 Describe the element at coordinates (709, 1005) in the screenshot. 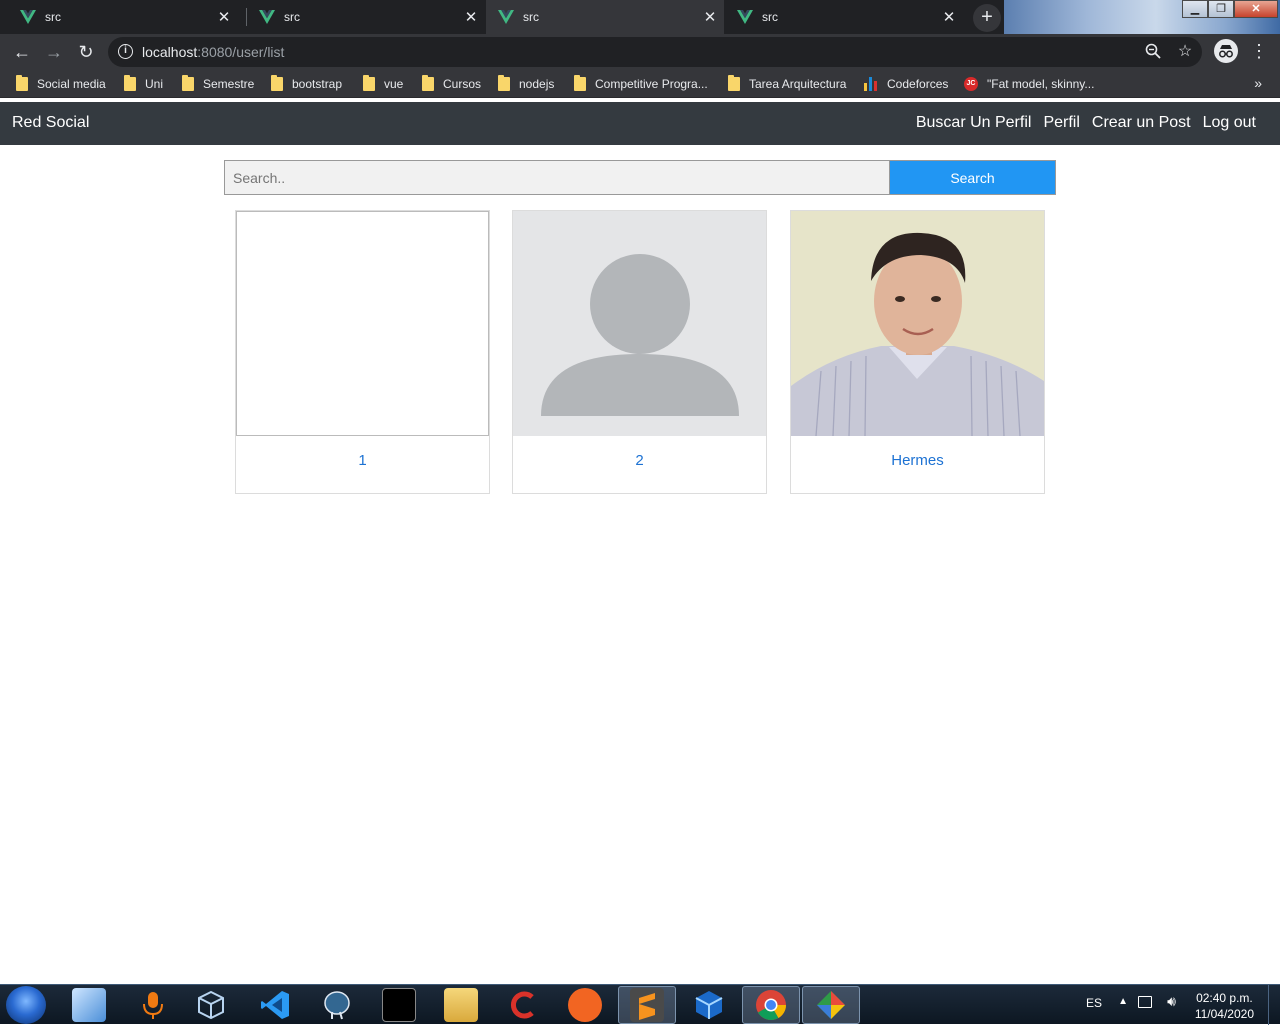

I see `netbeans-icon` at that location.